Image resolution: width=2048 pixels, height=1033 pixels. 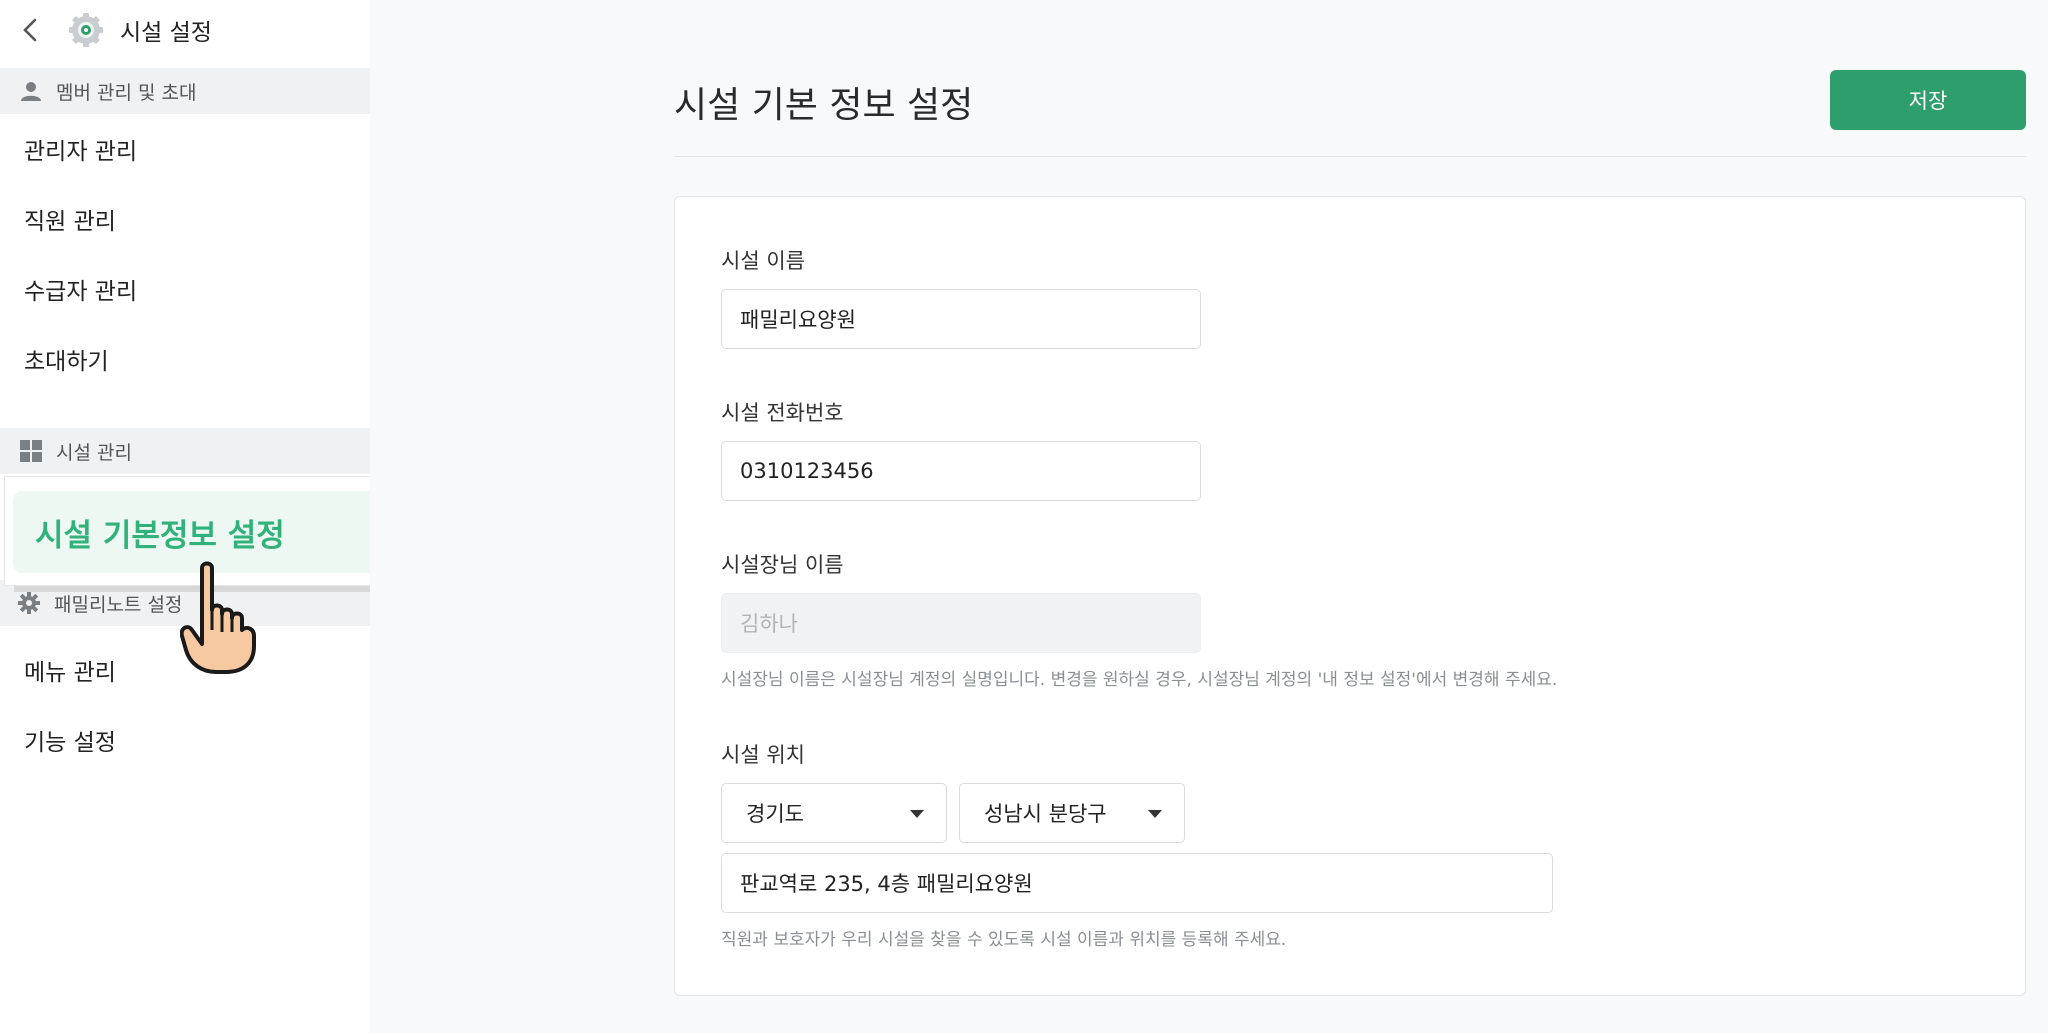 What do you see at coordinates (30, 30) in the screenshot?
I see `chevron-left-icon` at bounding box center [30, 30].